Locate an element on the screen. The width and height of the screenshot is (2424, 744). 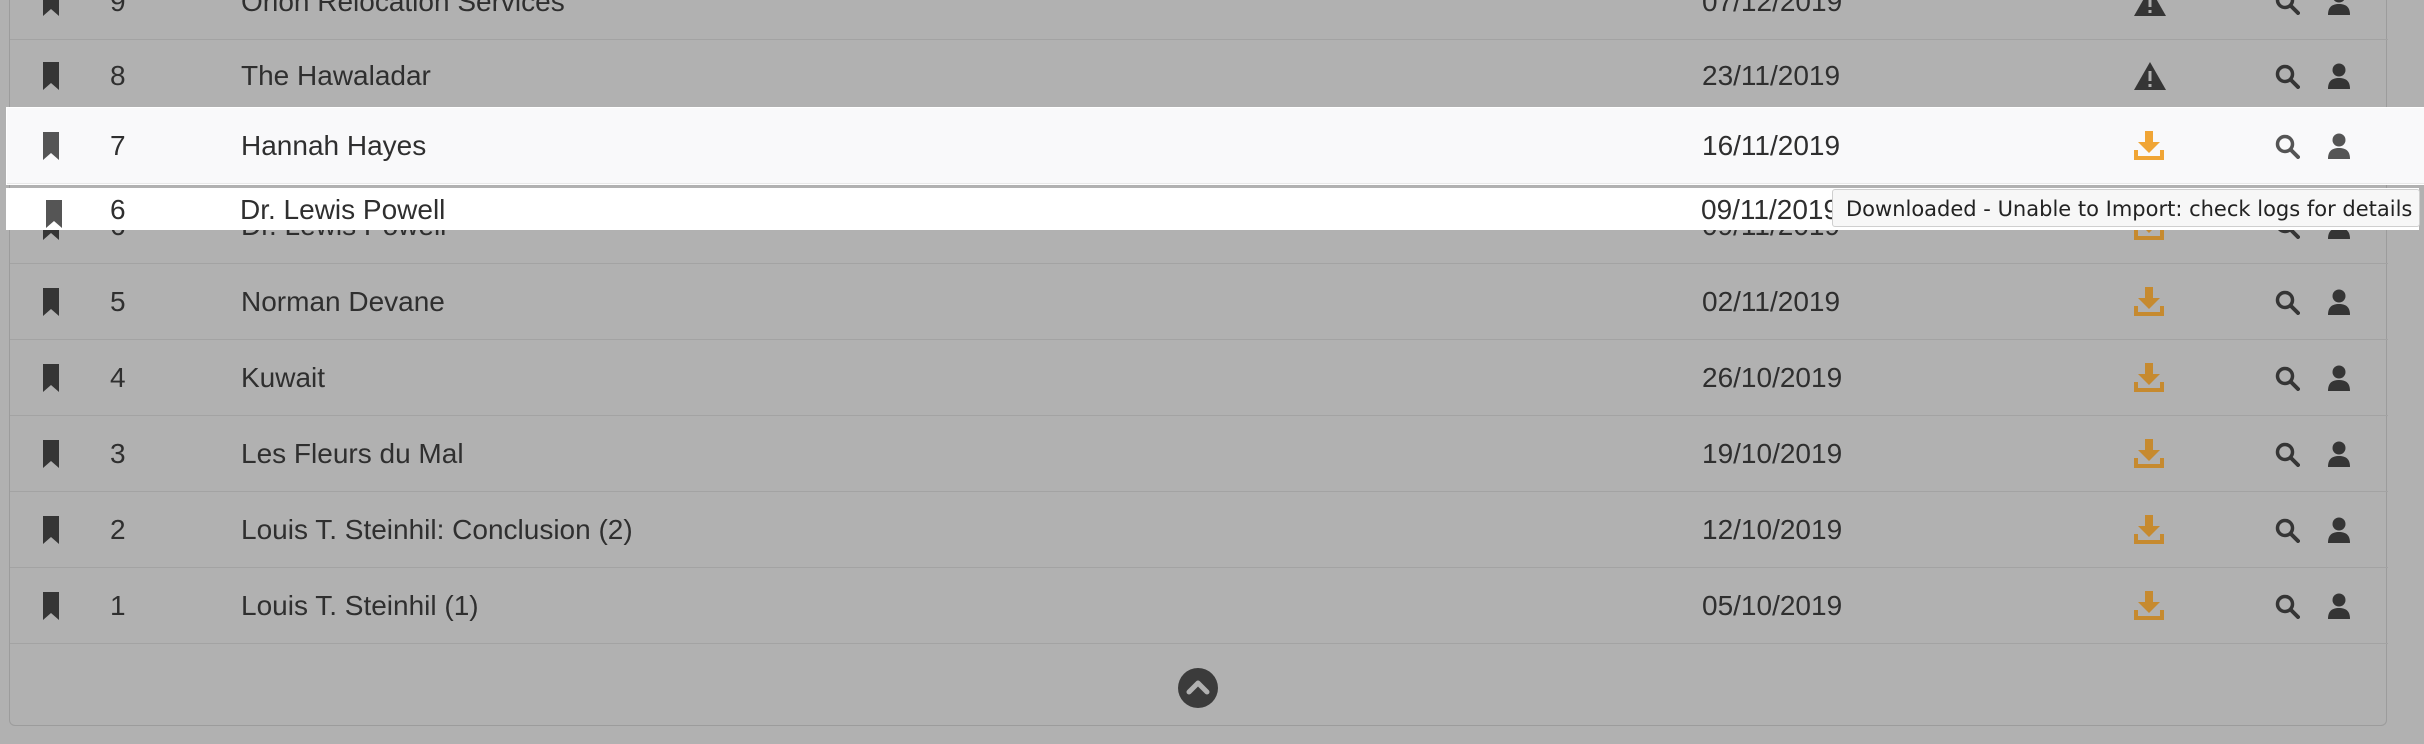
issue-title: The Hawaladar is located at coordinates (941, 75).